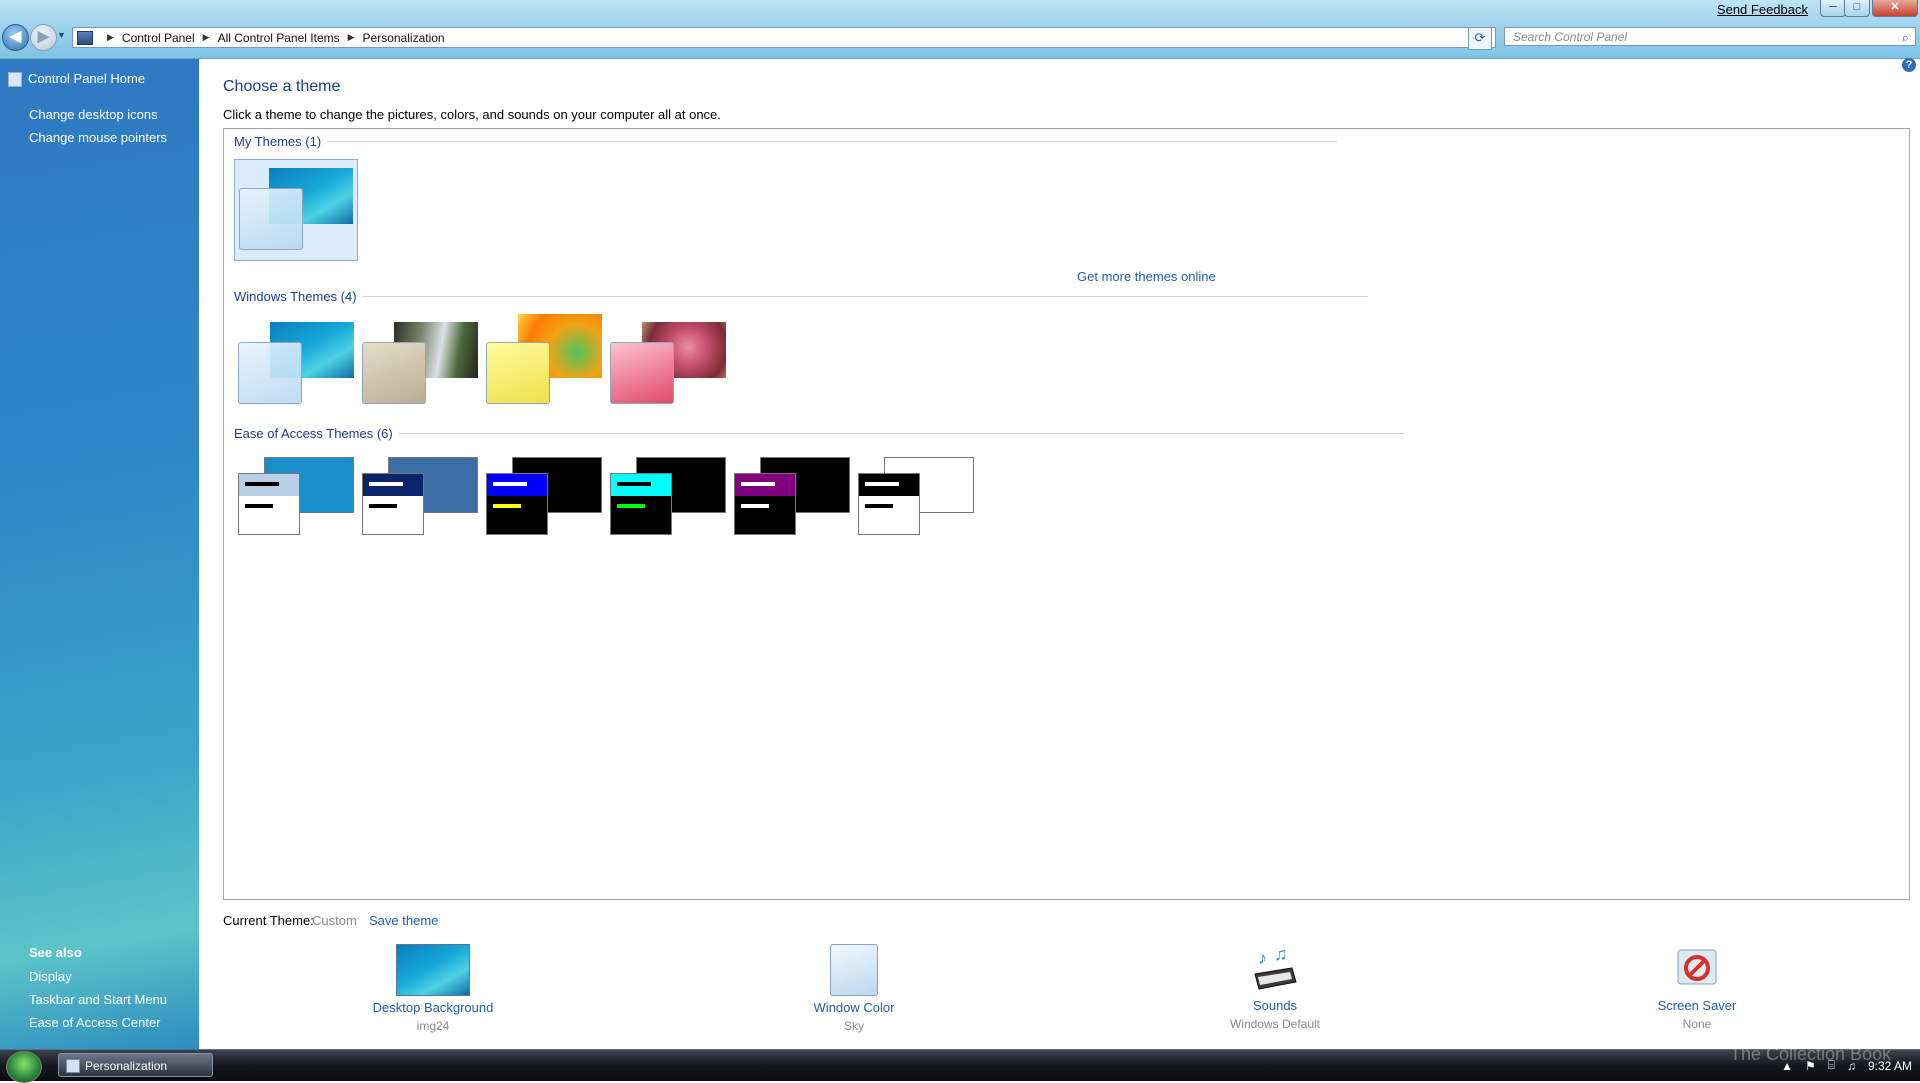 The height and width of the screenshot is (1083, 1920). I want to click on page-title: Choose a theme, so click(282, 86).